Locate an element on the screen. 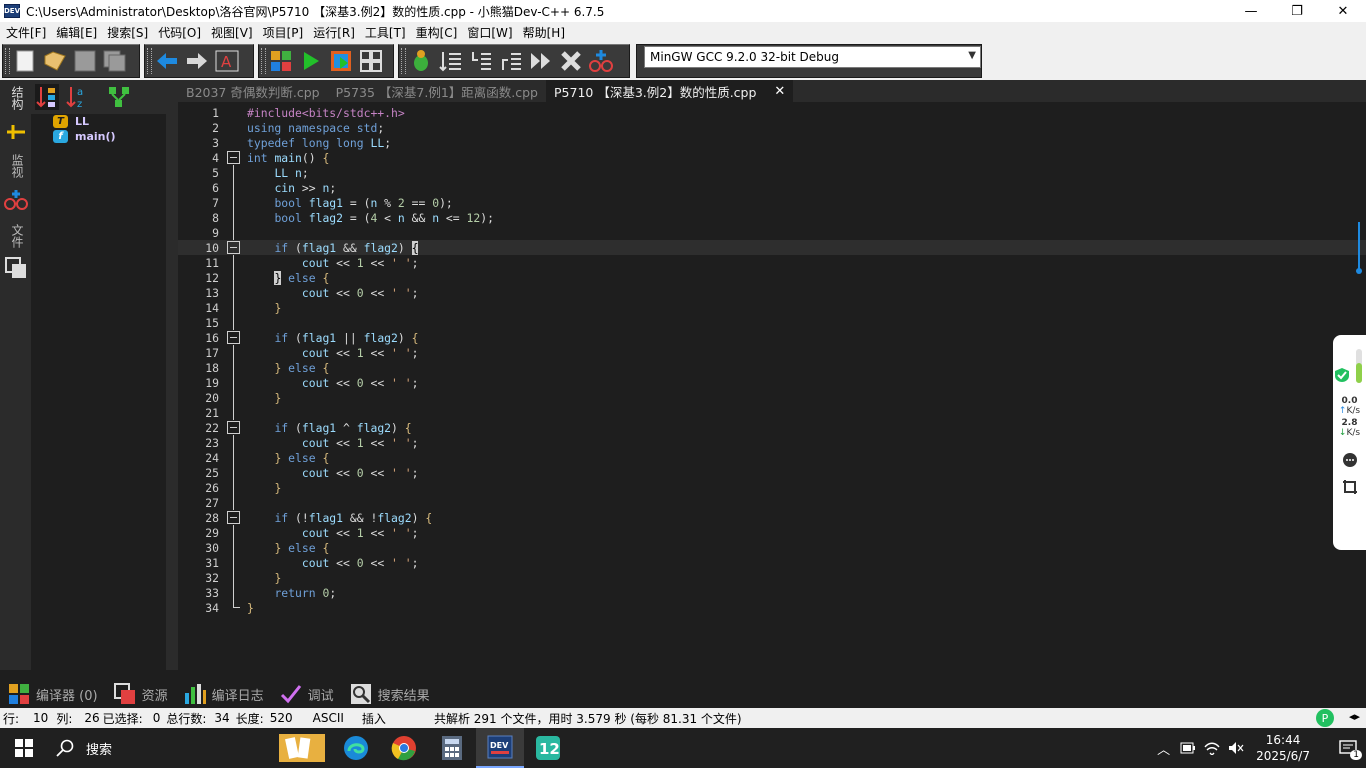 Image resolution: width=1366 pixels, height=768 pixels. menu-code: 代码[O] is located at coordinates (179, 32).